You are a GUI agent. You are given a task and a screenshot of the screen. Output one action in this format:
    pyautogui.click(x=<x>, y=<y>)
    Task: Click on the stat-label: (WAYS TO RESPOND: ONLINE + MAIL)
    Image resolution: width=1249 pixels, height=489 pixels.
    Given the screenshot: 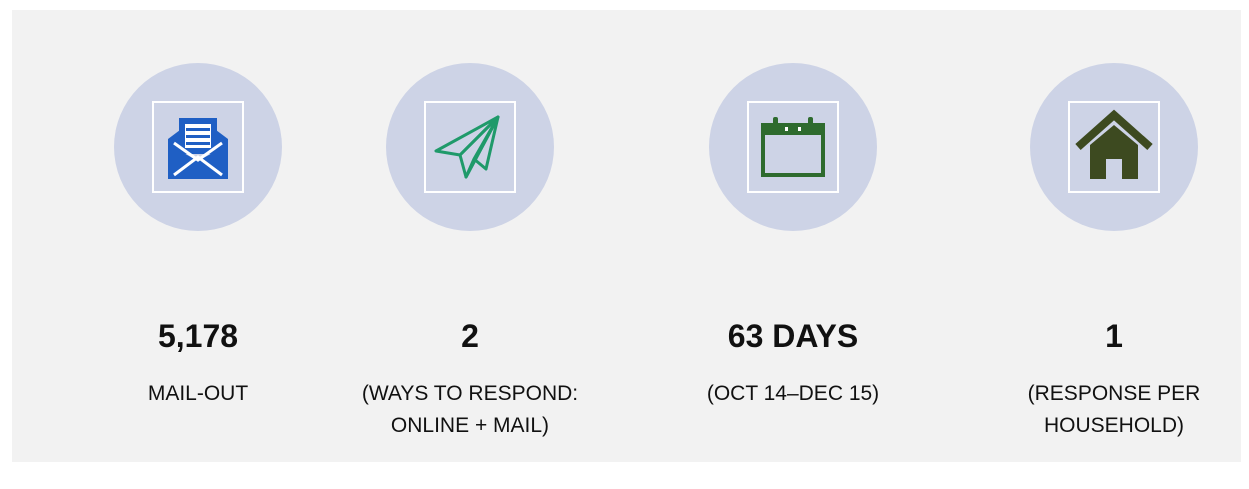 What is the action you would take?
    pyautogui.click(x=470, y=409)
    